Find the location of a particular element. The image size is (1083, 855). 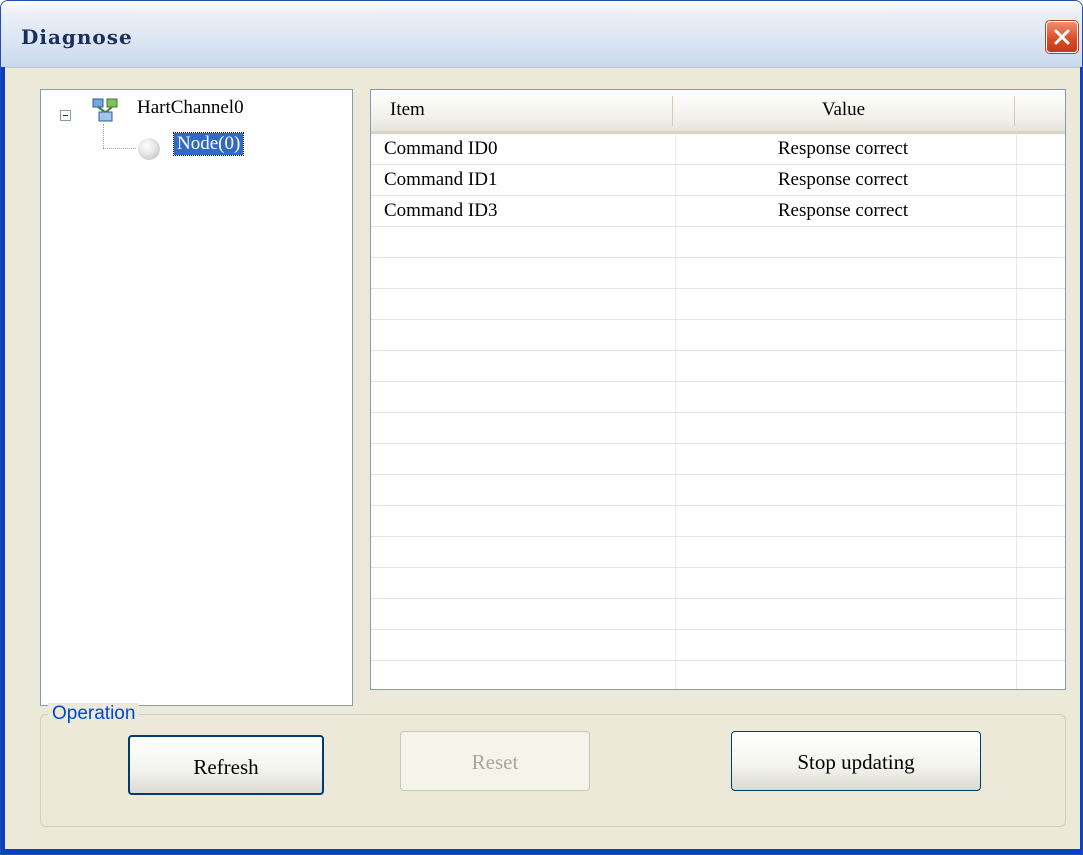

stop-updating-button: Stop updating is located at coordinates (856, 761).